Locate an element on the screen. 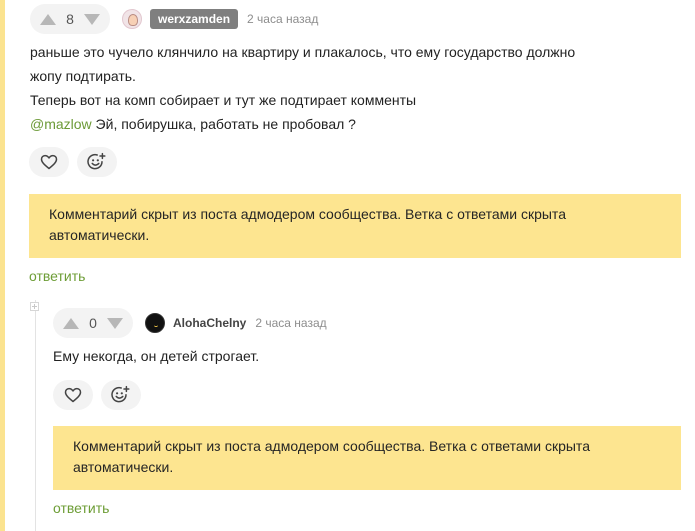 The image size is (695, 531). user-mention-link: @mazlow is located at coordinates (61, 124).